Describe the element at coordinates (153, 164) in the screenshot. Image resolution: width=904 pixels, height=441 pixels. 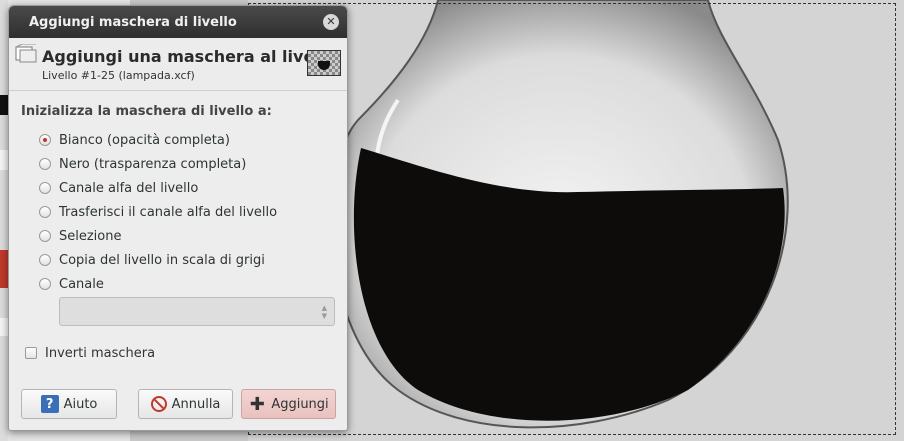
I see `radio-option-label: Nero (trasparenza completa)` at that location.